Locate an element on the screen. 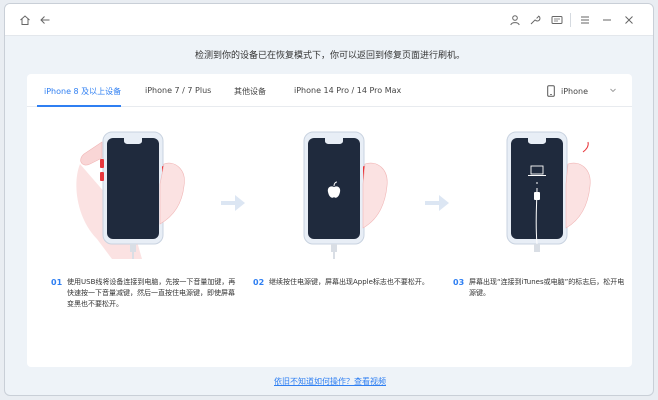 Image resolution: width=658 pixels, height=400 pixels. phone-icon is located at coordinates (551, 91).